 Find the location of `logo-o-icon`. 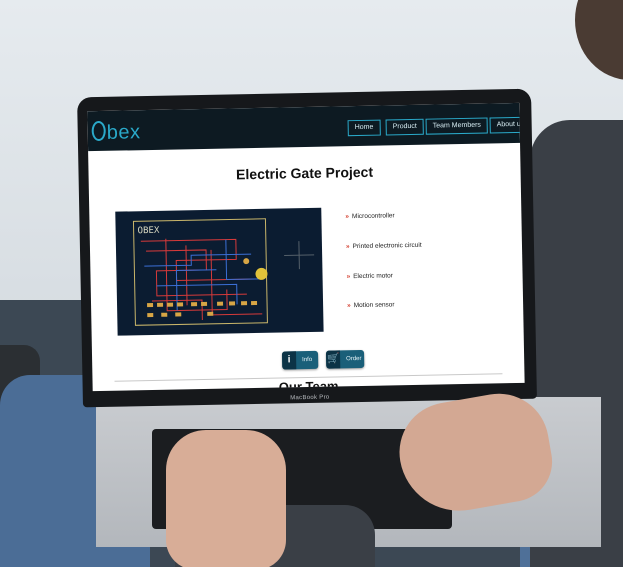

logo-o-icon is located at coordinates (98, 131).